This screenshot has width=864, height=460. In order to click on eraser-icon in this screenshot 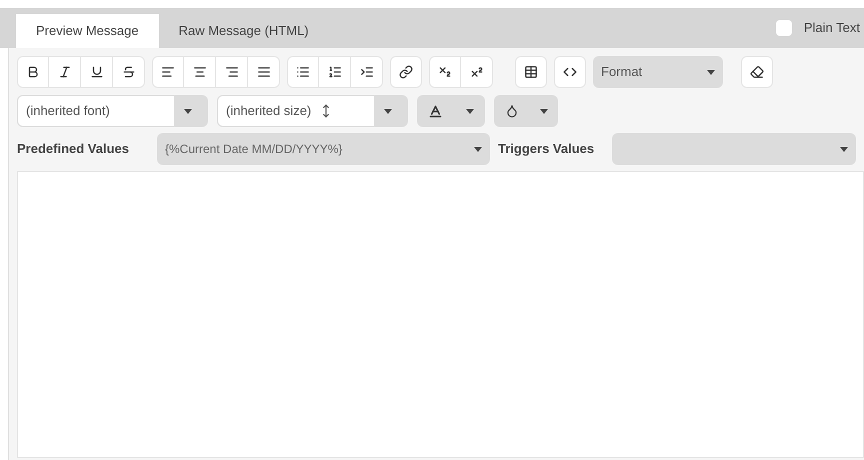, I will do `click(757, 72)`.